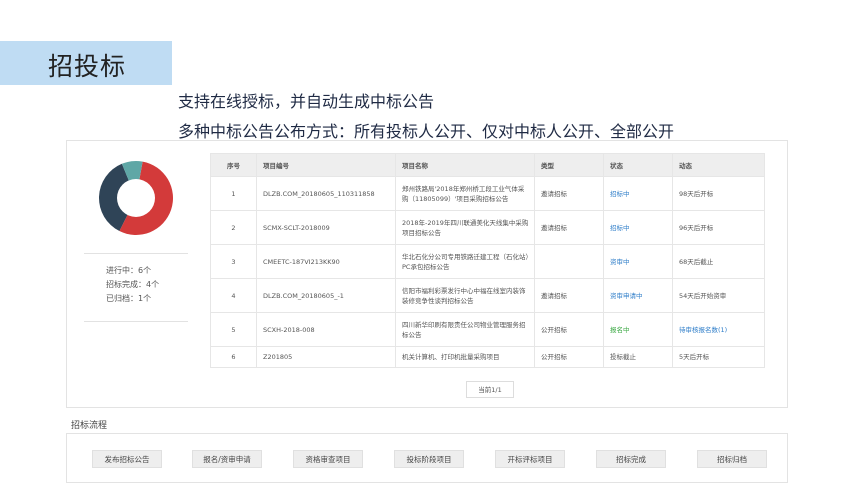 This screenshot has height=484, width=860. What do you see at coordinates (732, 459) in the screenshot?
I see `flow-step-archive-button: 招标归档` at bounding box center [732, 459].